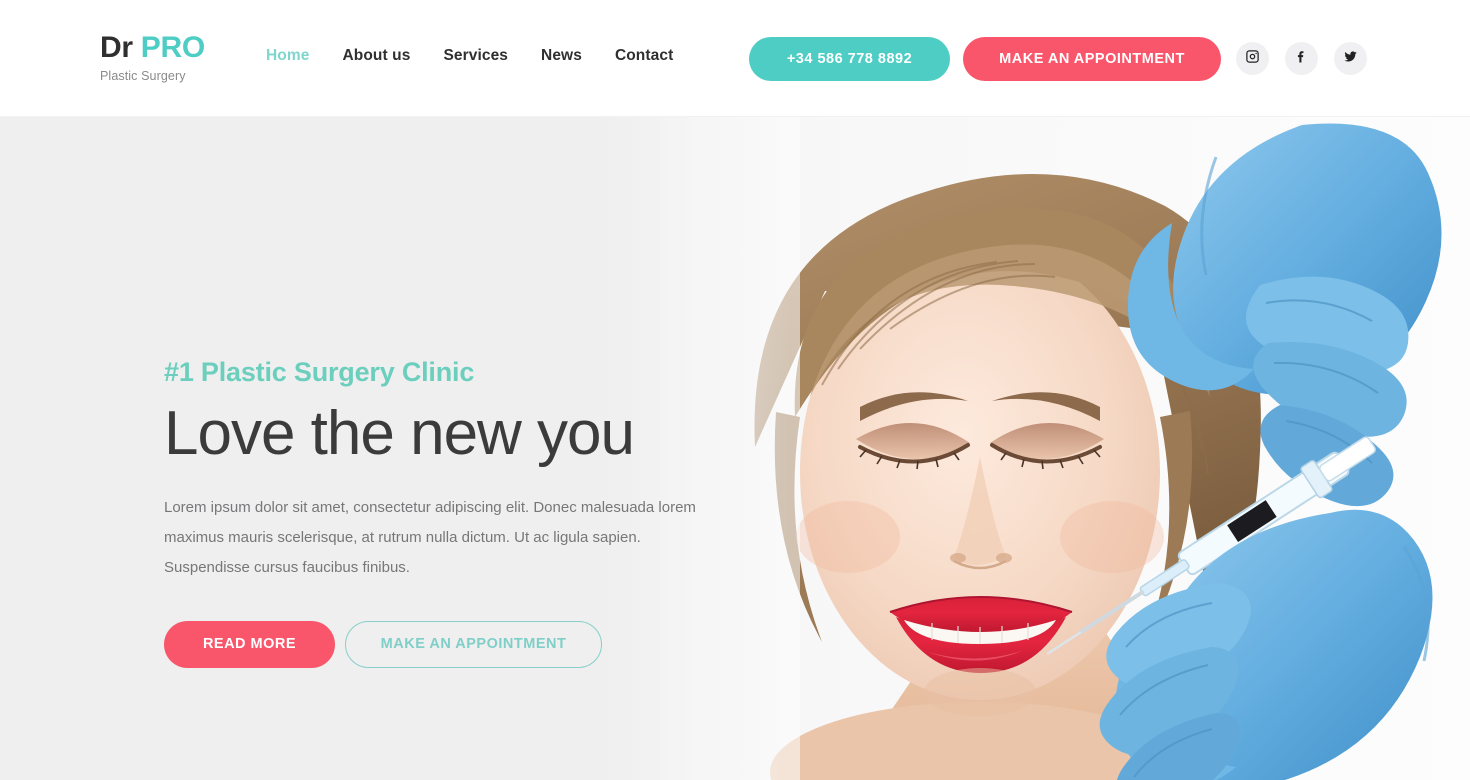 The height and width of the screenshot is (780, 1470). I want to click on header-actions: +34 586 778 8892 MAKE AN APPOINTMENT, so click(985, 59).